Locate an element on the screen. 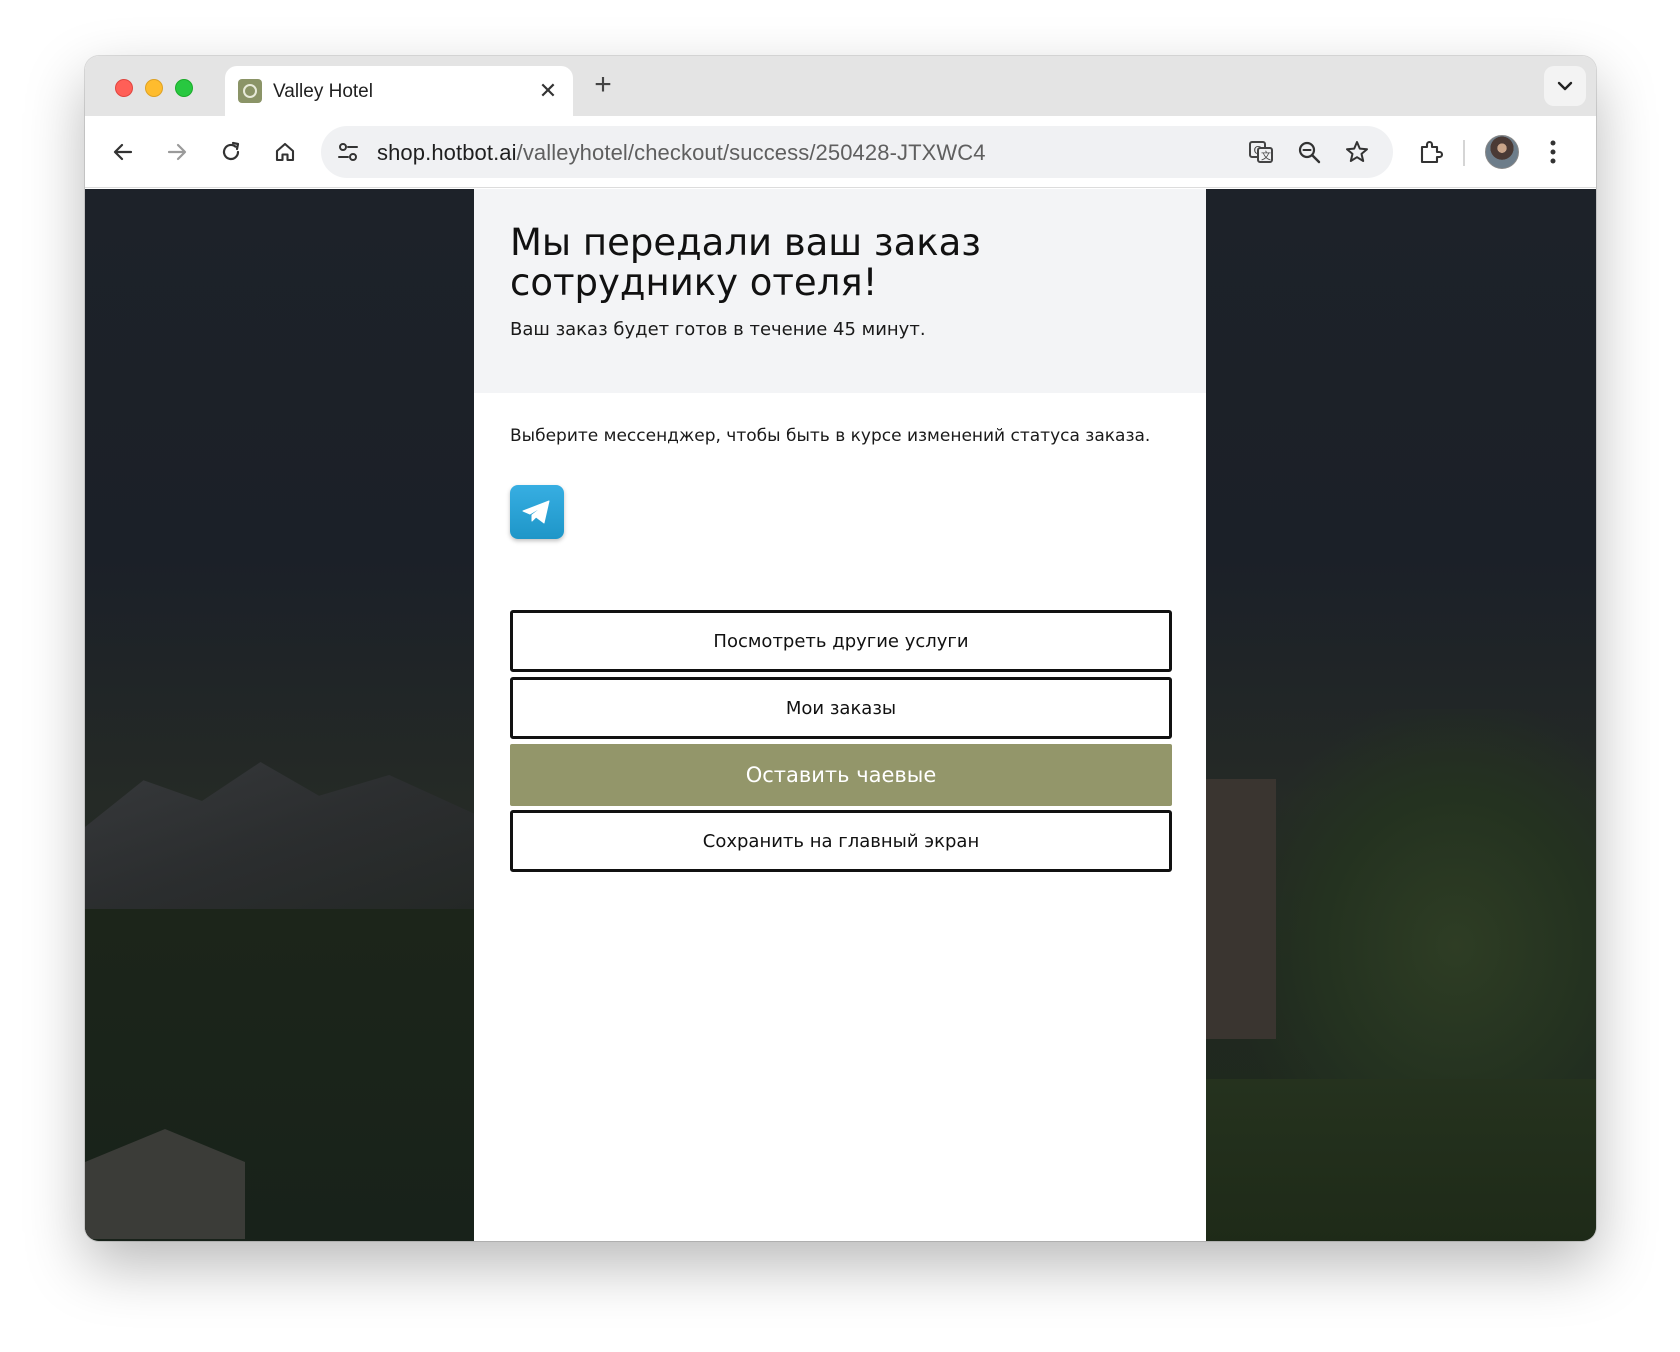  home-button is located at coordinates (285, 152).